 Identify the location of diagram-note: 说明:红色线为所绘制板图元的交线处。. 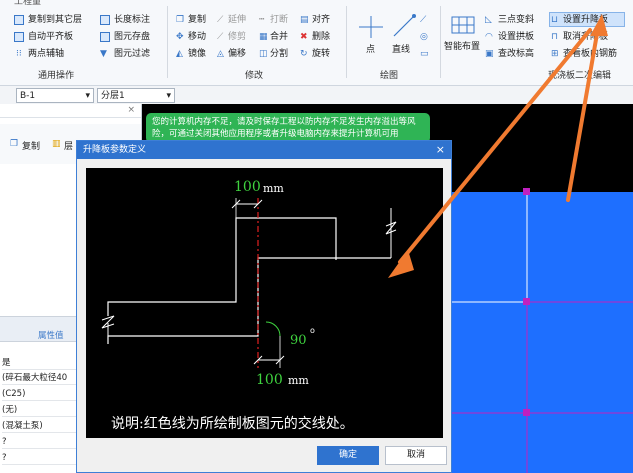
(232, 424).